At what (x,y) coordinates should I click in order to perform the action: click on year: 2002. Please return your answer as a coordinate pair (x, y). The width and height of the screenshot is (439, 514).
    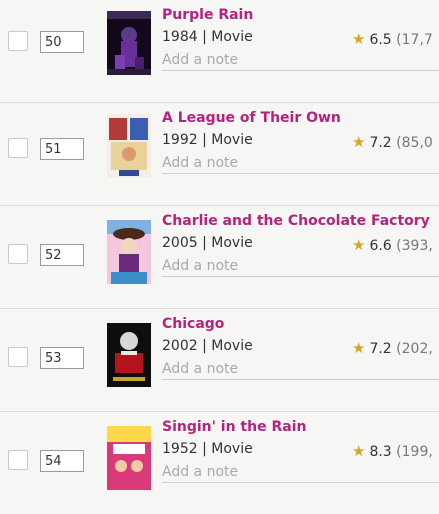
    Looking at the image, I should click on (180, 346).